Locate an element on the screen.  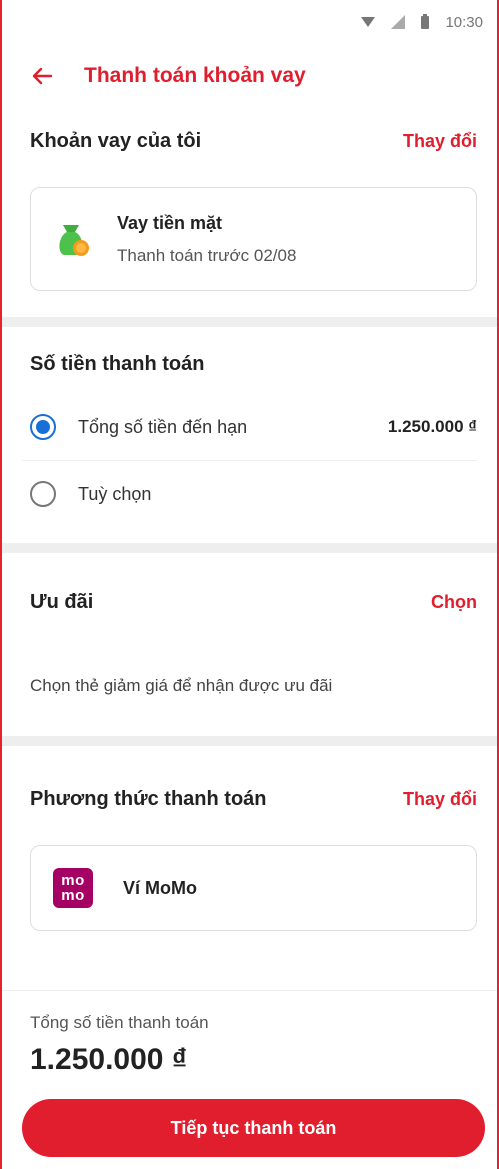
arrow-left-icon is located at coordinates (42, 76).